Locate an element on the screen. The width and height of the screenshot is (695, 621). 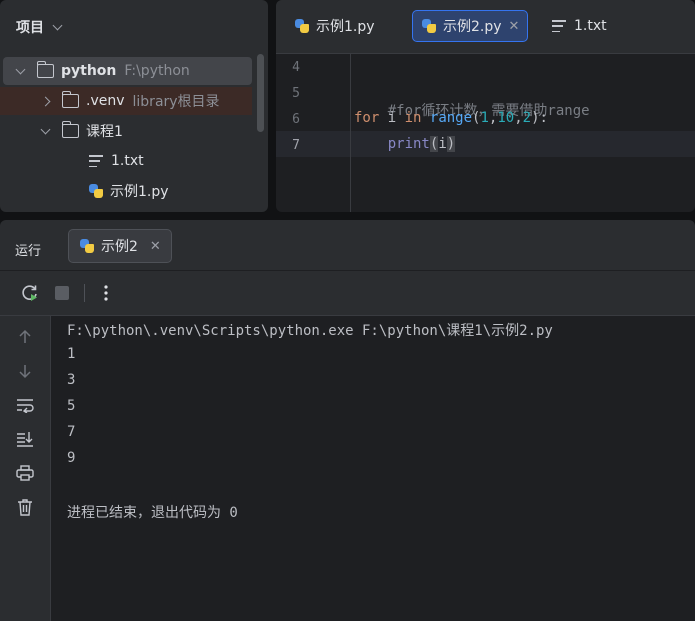
tree-item-label: .venv is located at coordinates (105, 101).